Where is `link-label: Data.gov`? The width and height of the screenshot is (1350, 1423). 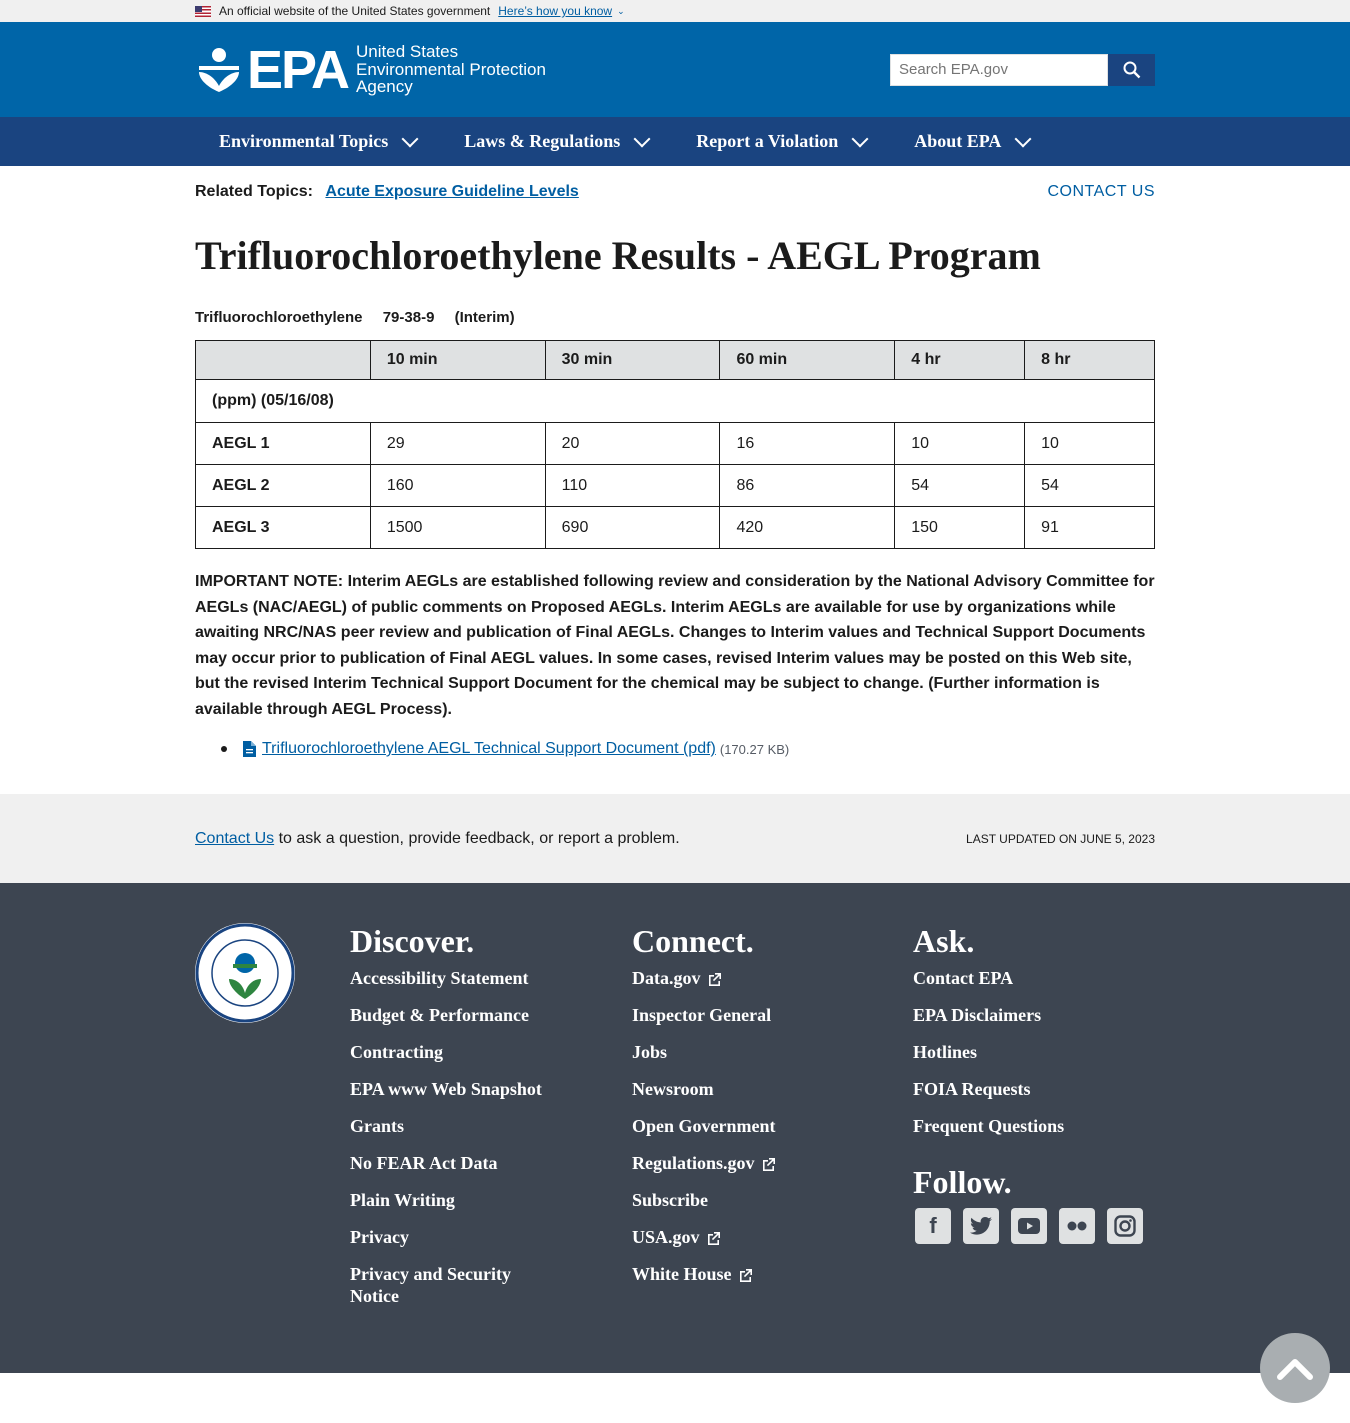
link-label: Data.gov is located at coordinates (666, 978).